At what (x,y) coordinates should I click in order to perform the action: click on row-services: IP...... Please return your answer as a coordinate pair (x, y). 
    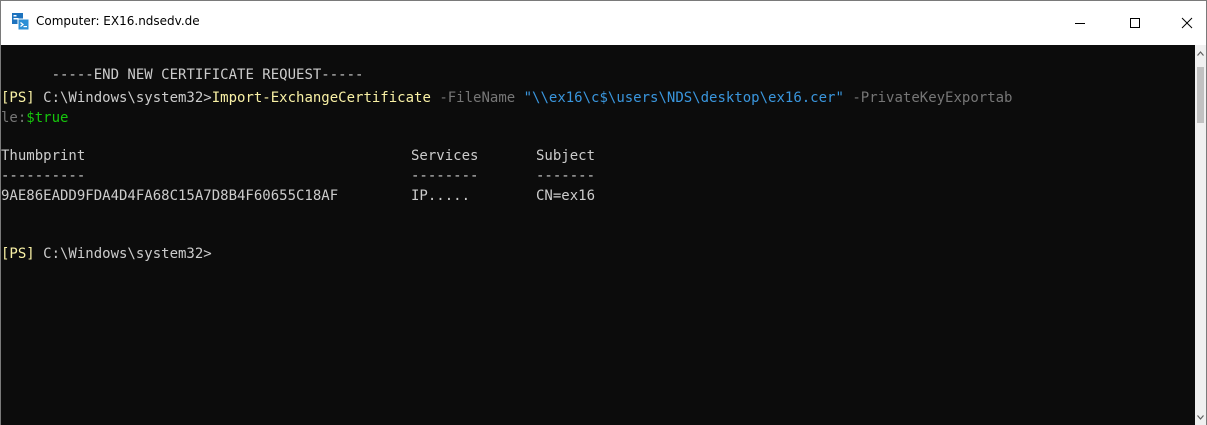
    Looking at the image, I should click on (441, 196).